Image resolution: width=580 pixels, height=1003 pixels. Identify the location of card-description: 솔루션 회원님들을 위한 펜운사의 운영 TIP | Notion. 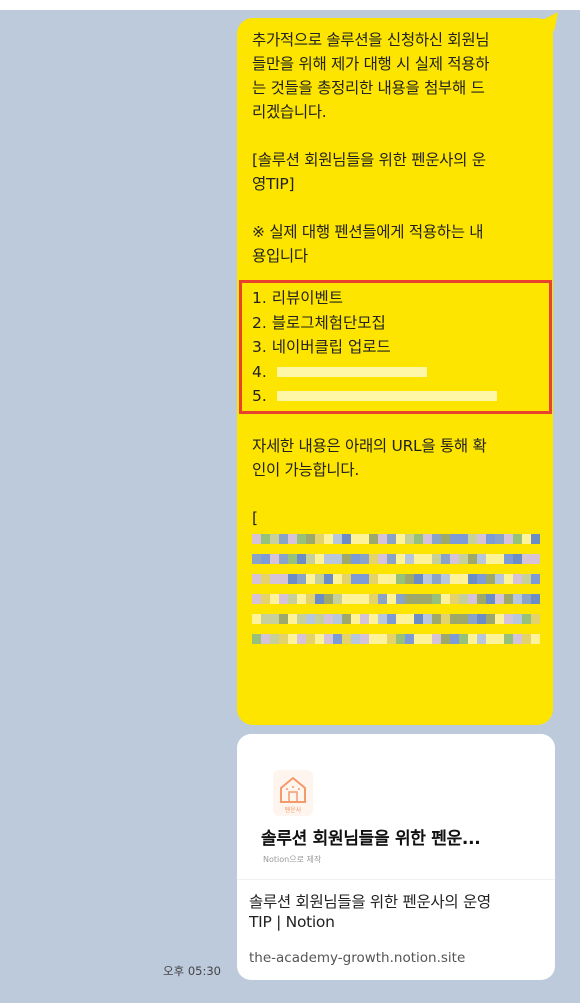
(370, 912).